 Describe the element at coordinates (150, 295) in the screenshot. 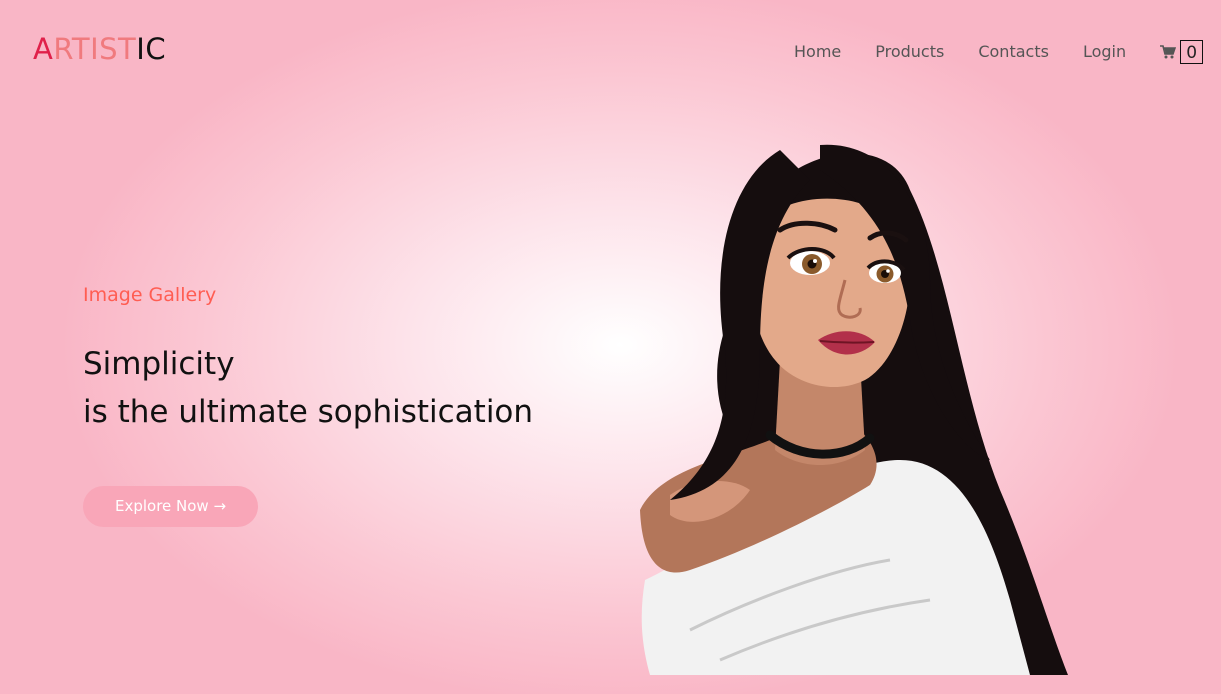

I see `hero-eyebrow: Image Gallery` at that location.